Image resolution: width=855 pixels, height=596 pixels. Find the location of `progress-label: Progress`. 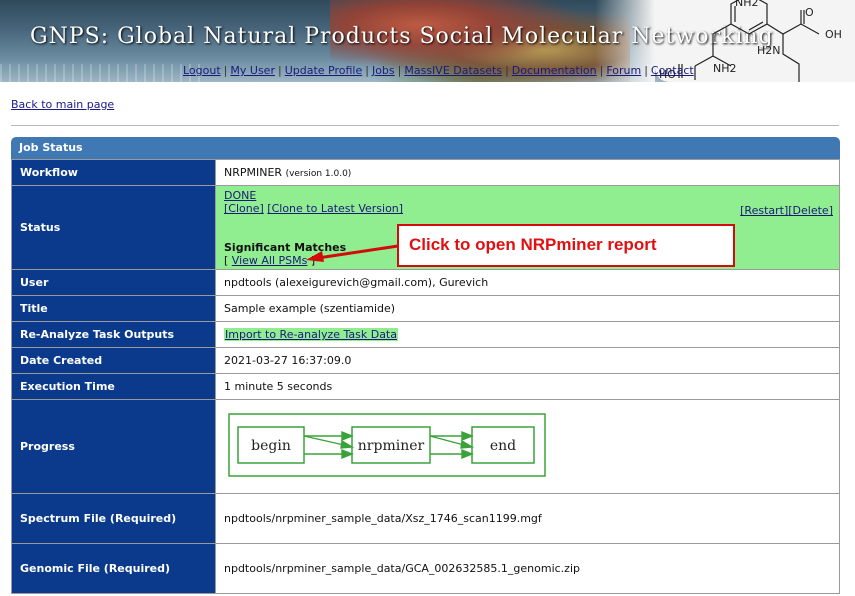

progress-label: Progress is located at coordinates (113, 446).